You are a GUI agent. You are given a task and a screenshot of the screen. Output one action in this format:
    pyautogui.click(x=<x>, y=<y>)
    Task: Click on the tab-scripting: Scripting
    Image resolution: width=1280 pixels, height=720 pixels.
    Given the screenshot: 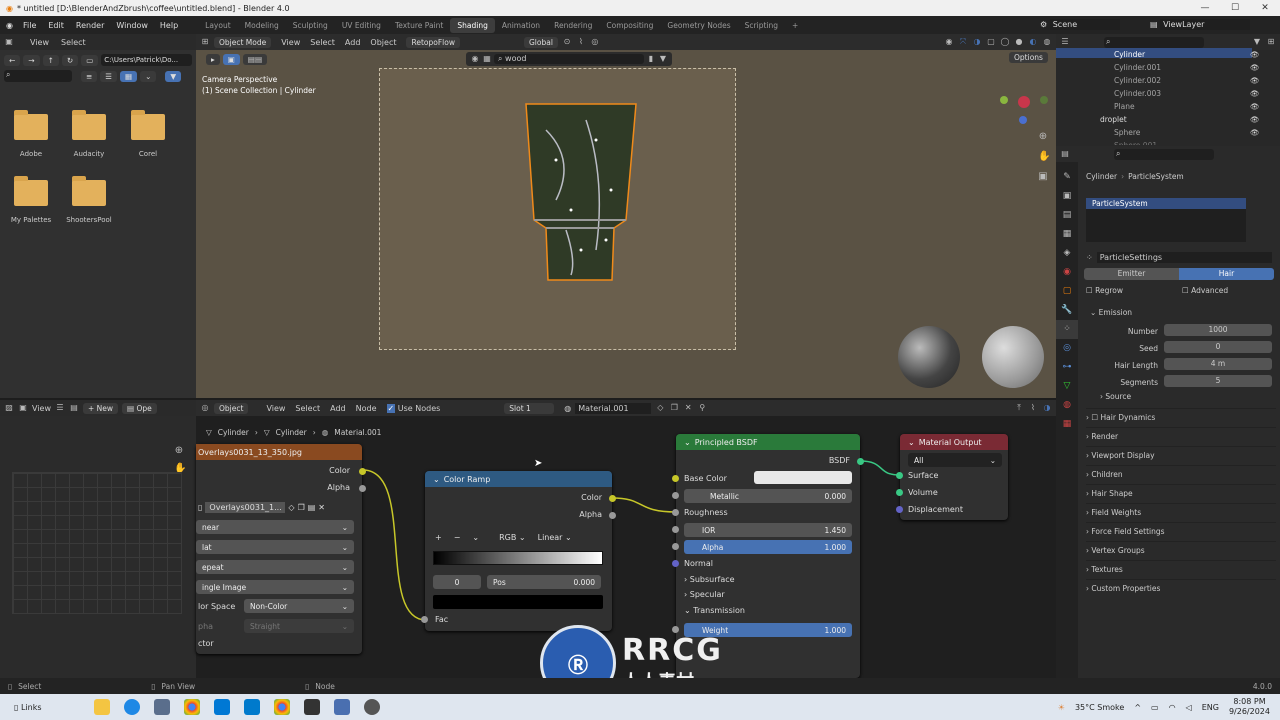 What is the action you would take?
    pyautogui.click(x=761, y=25)
    